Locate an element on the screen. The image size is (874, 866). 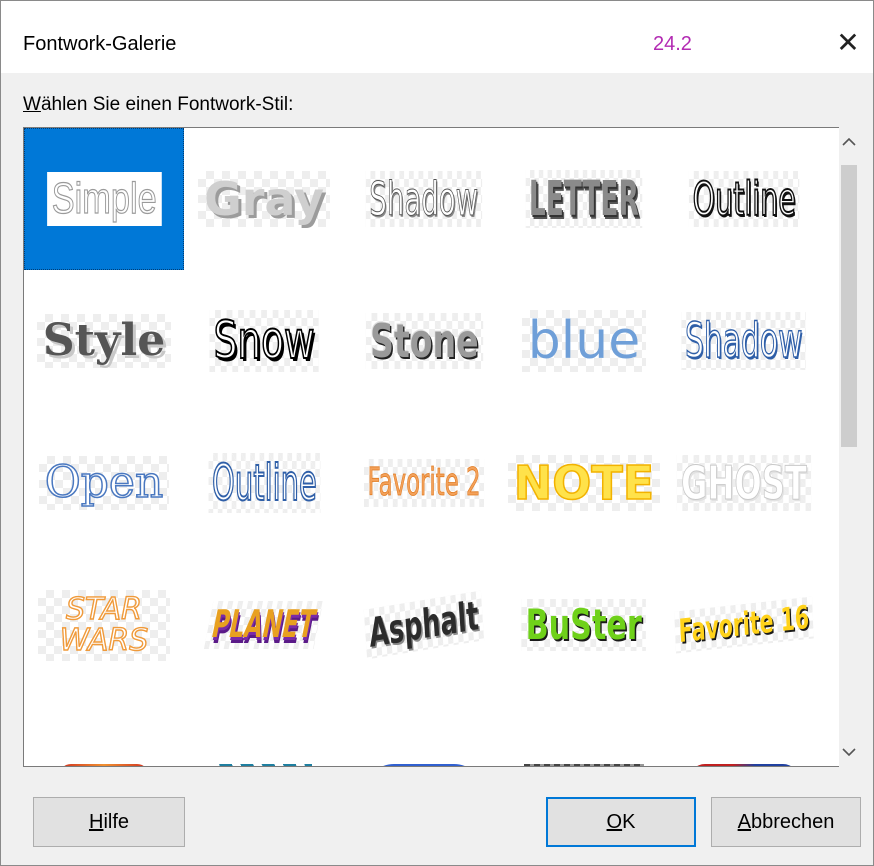
gallery-item-favorite-2: Favorite 2 is located at coordinates (424, 483).